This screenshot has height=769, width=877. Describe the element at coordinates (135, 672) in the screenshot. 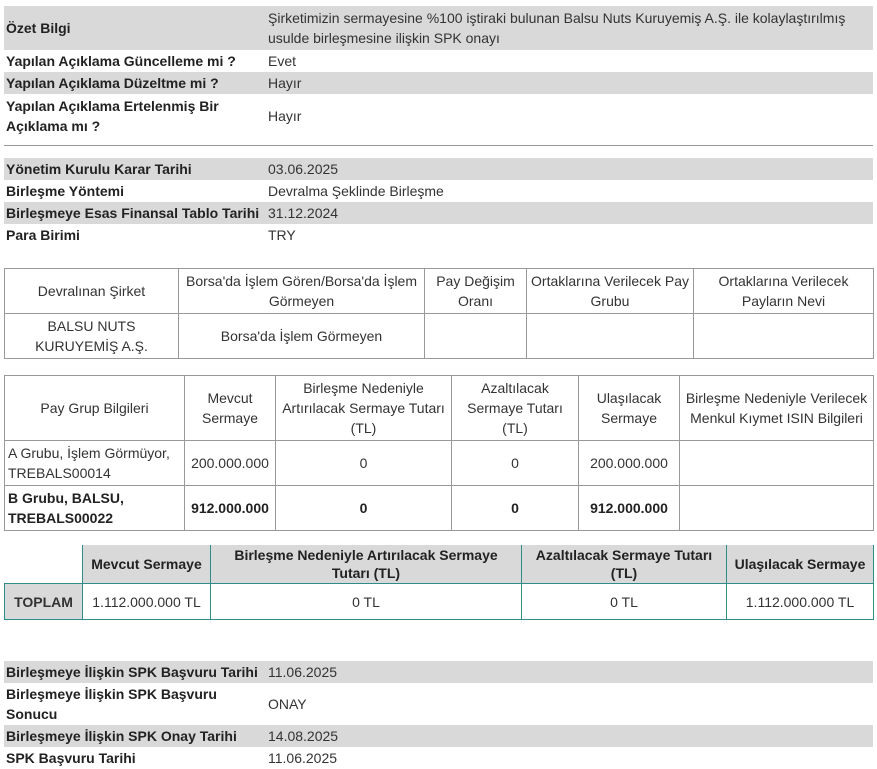

I see `spk-application-date-label: Birleşmeye İlişkin SPK Başvuru Tarihi` at that location.